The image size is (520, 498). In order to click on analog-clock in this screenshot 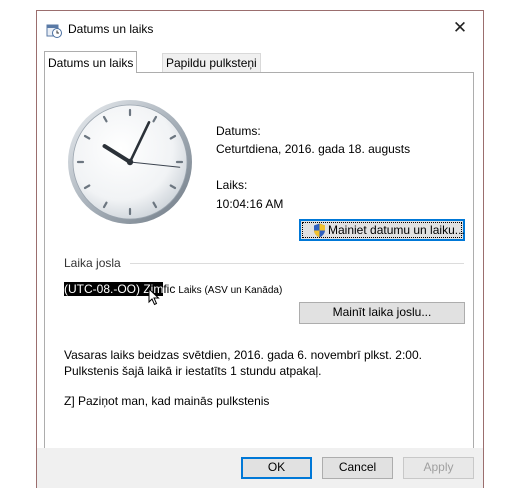, I will do `click(130, 162)`.